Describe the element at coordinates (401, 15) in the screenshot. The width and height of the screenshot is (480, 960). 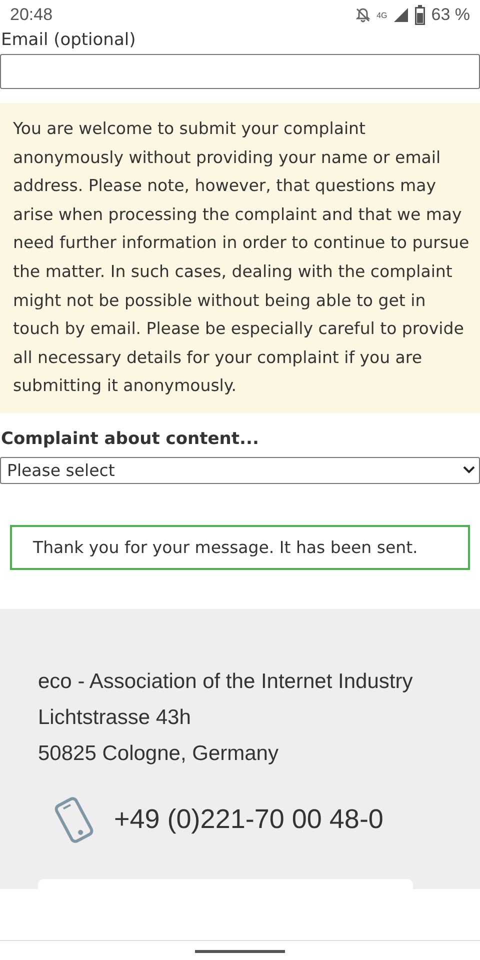
I see `signal-icon` at that location.